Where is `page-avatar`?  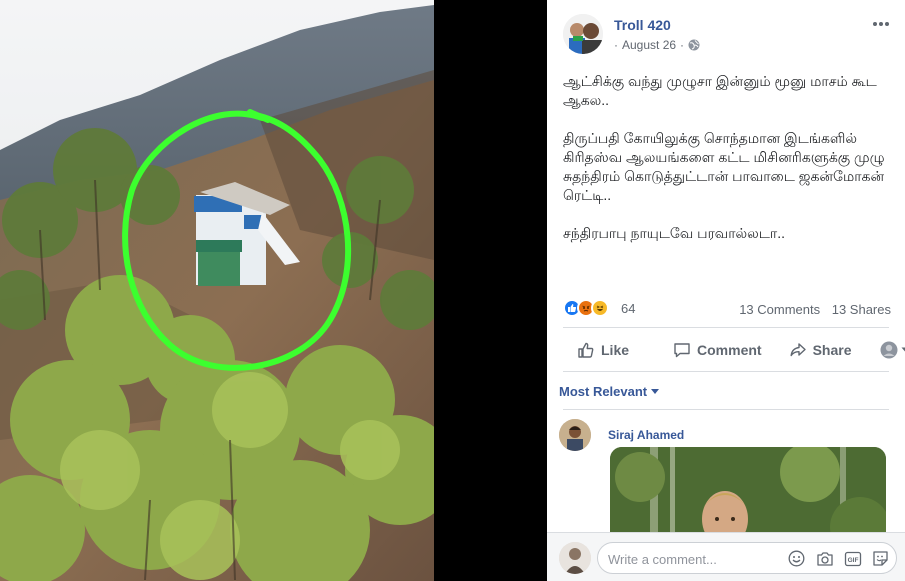 page-avatar is located at coordinates (583, 34).